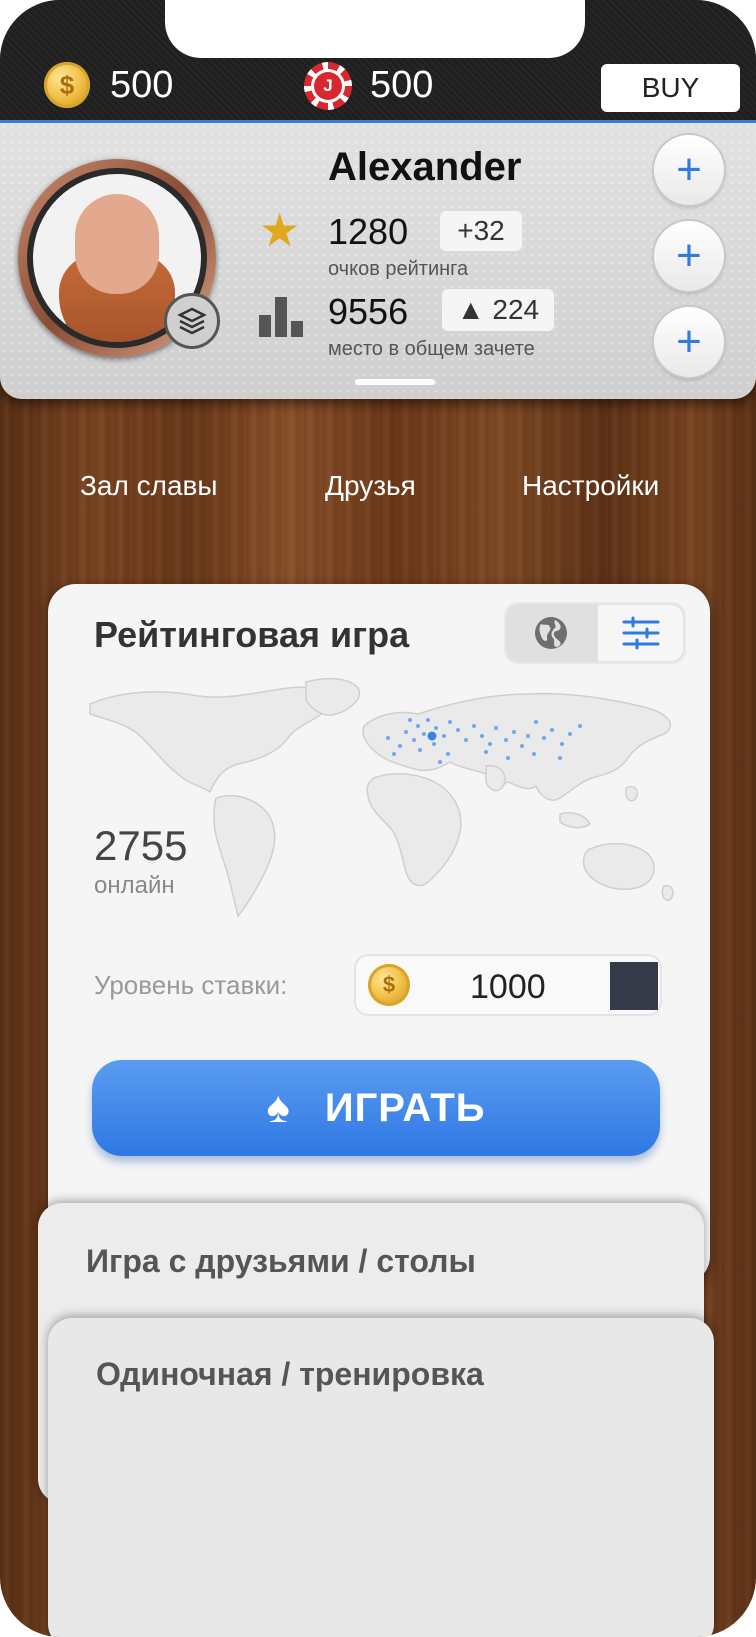  Describe the element at coordinates (634, 986) in the screenshot. I see `stake-dropdown-handle` at that location.